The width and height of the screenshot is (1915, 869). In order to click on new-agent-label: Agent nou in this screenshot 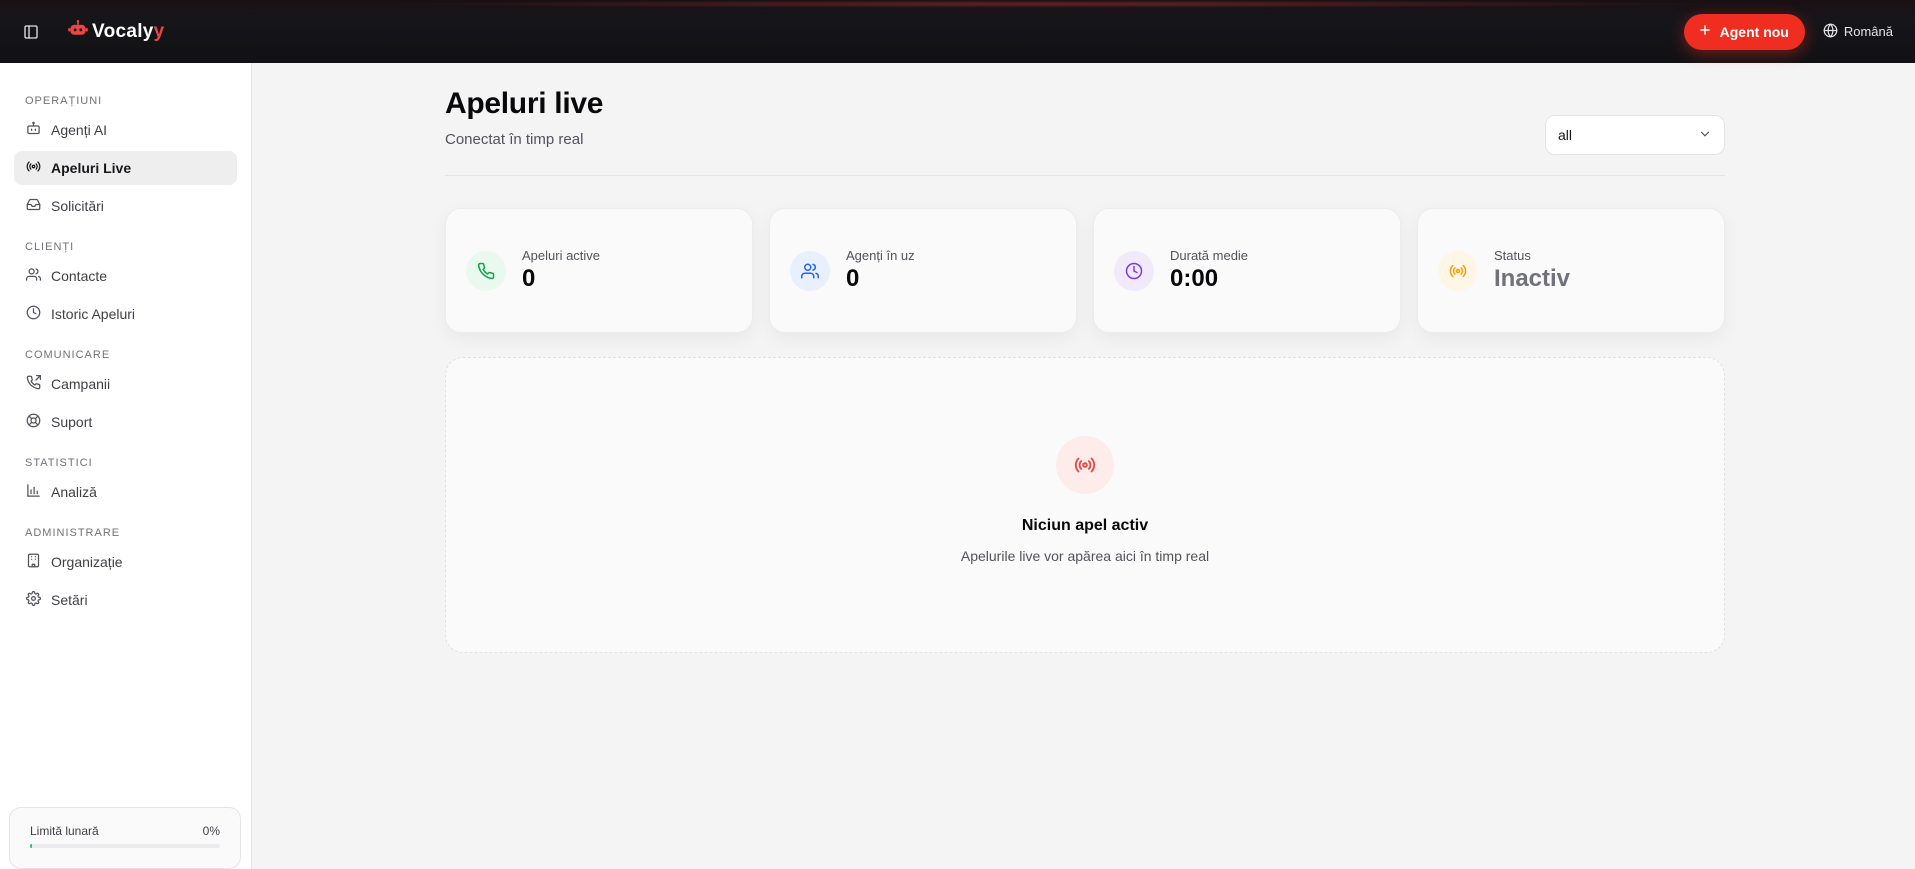, I will do `click(1754, 31)`.